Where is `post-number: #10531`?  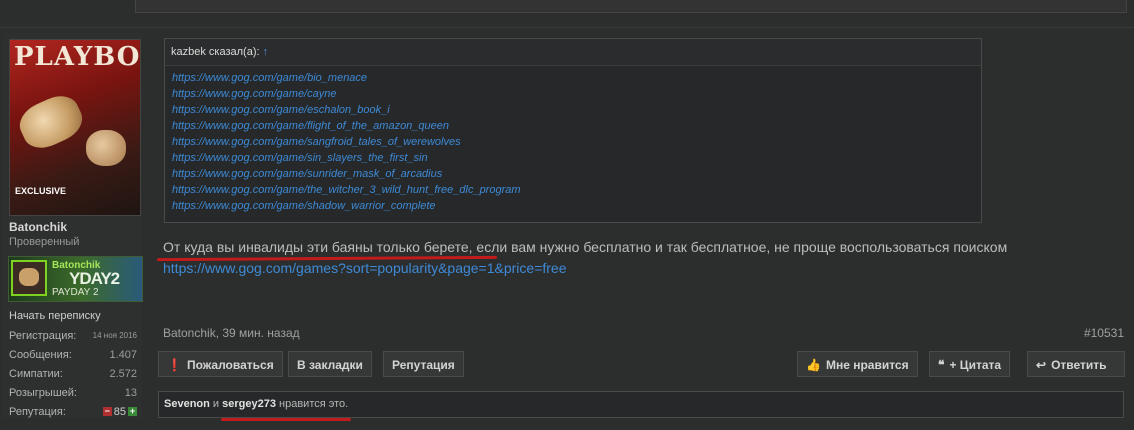
post-number: #10531 is located at coordinates (1104, 333).